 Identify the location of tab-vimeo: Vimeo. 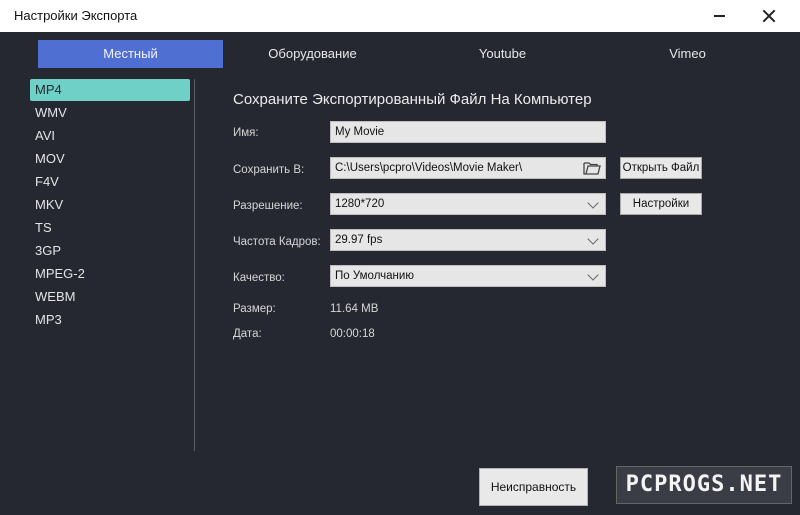
(687, 54).